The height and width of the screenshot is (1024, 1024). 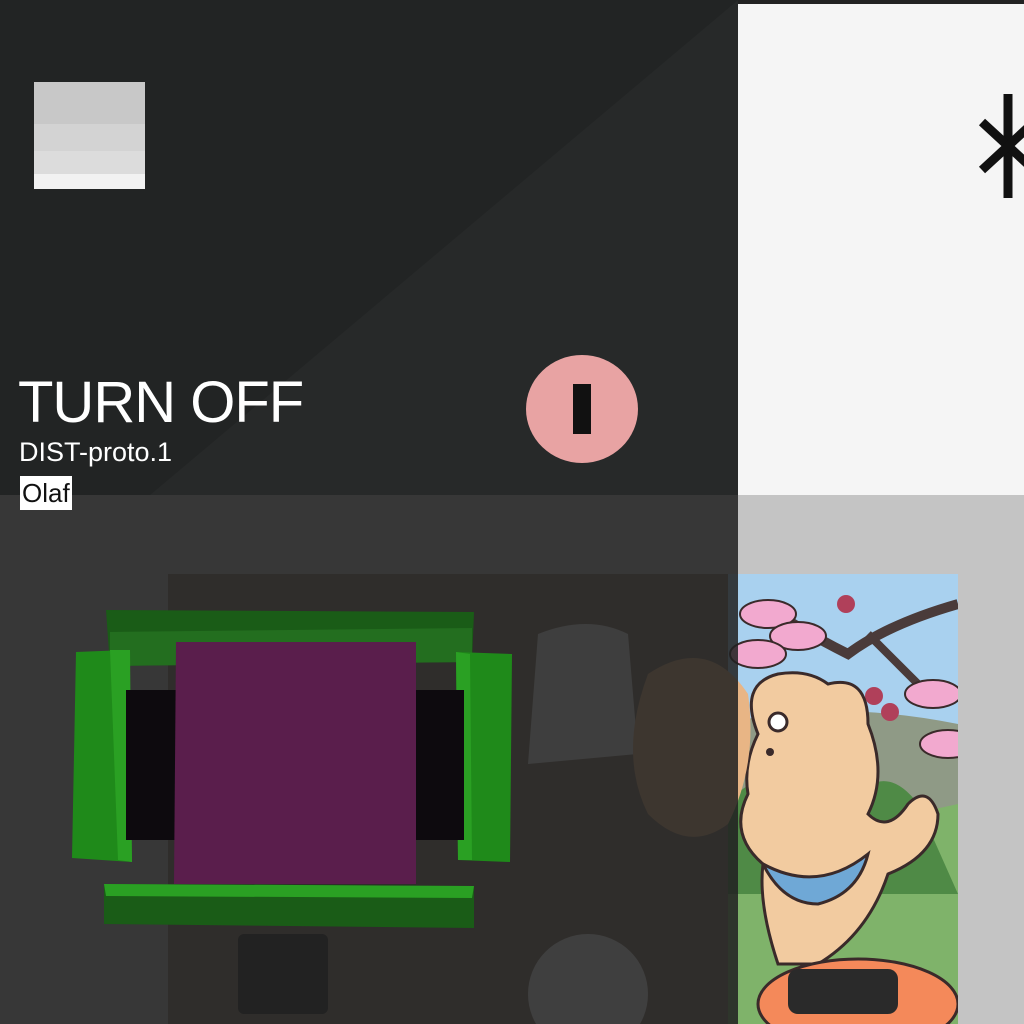 I want to click on asterisk-icon, so click(x=1001, y=146).